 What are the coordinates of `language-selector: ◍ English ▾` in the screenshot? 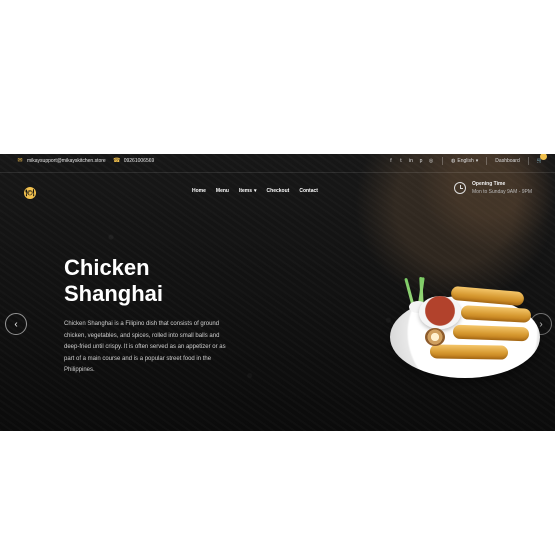 It's located at (464, 161).